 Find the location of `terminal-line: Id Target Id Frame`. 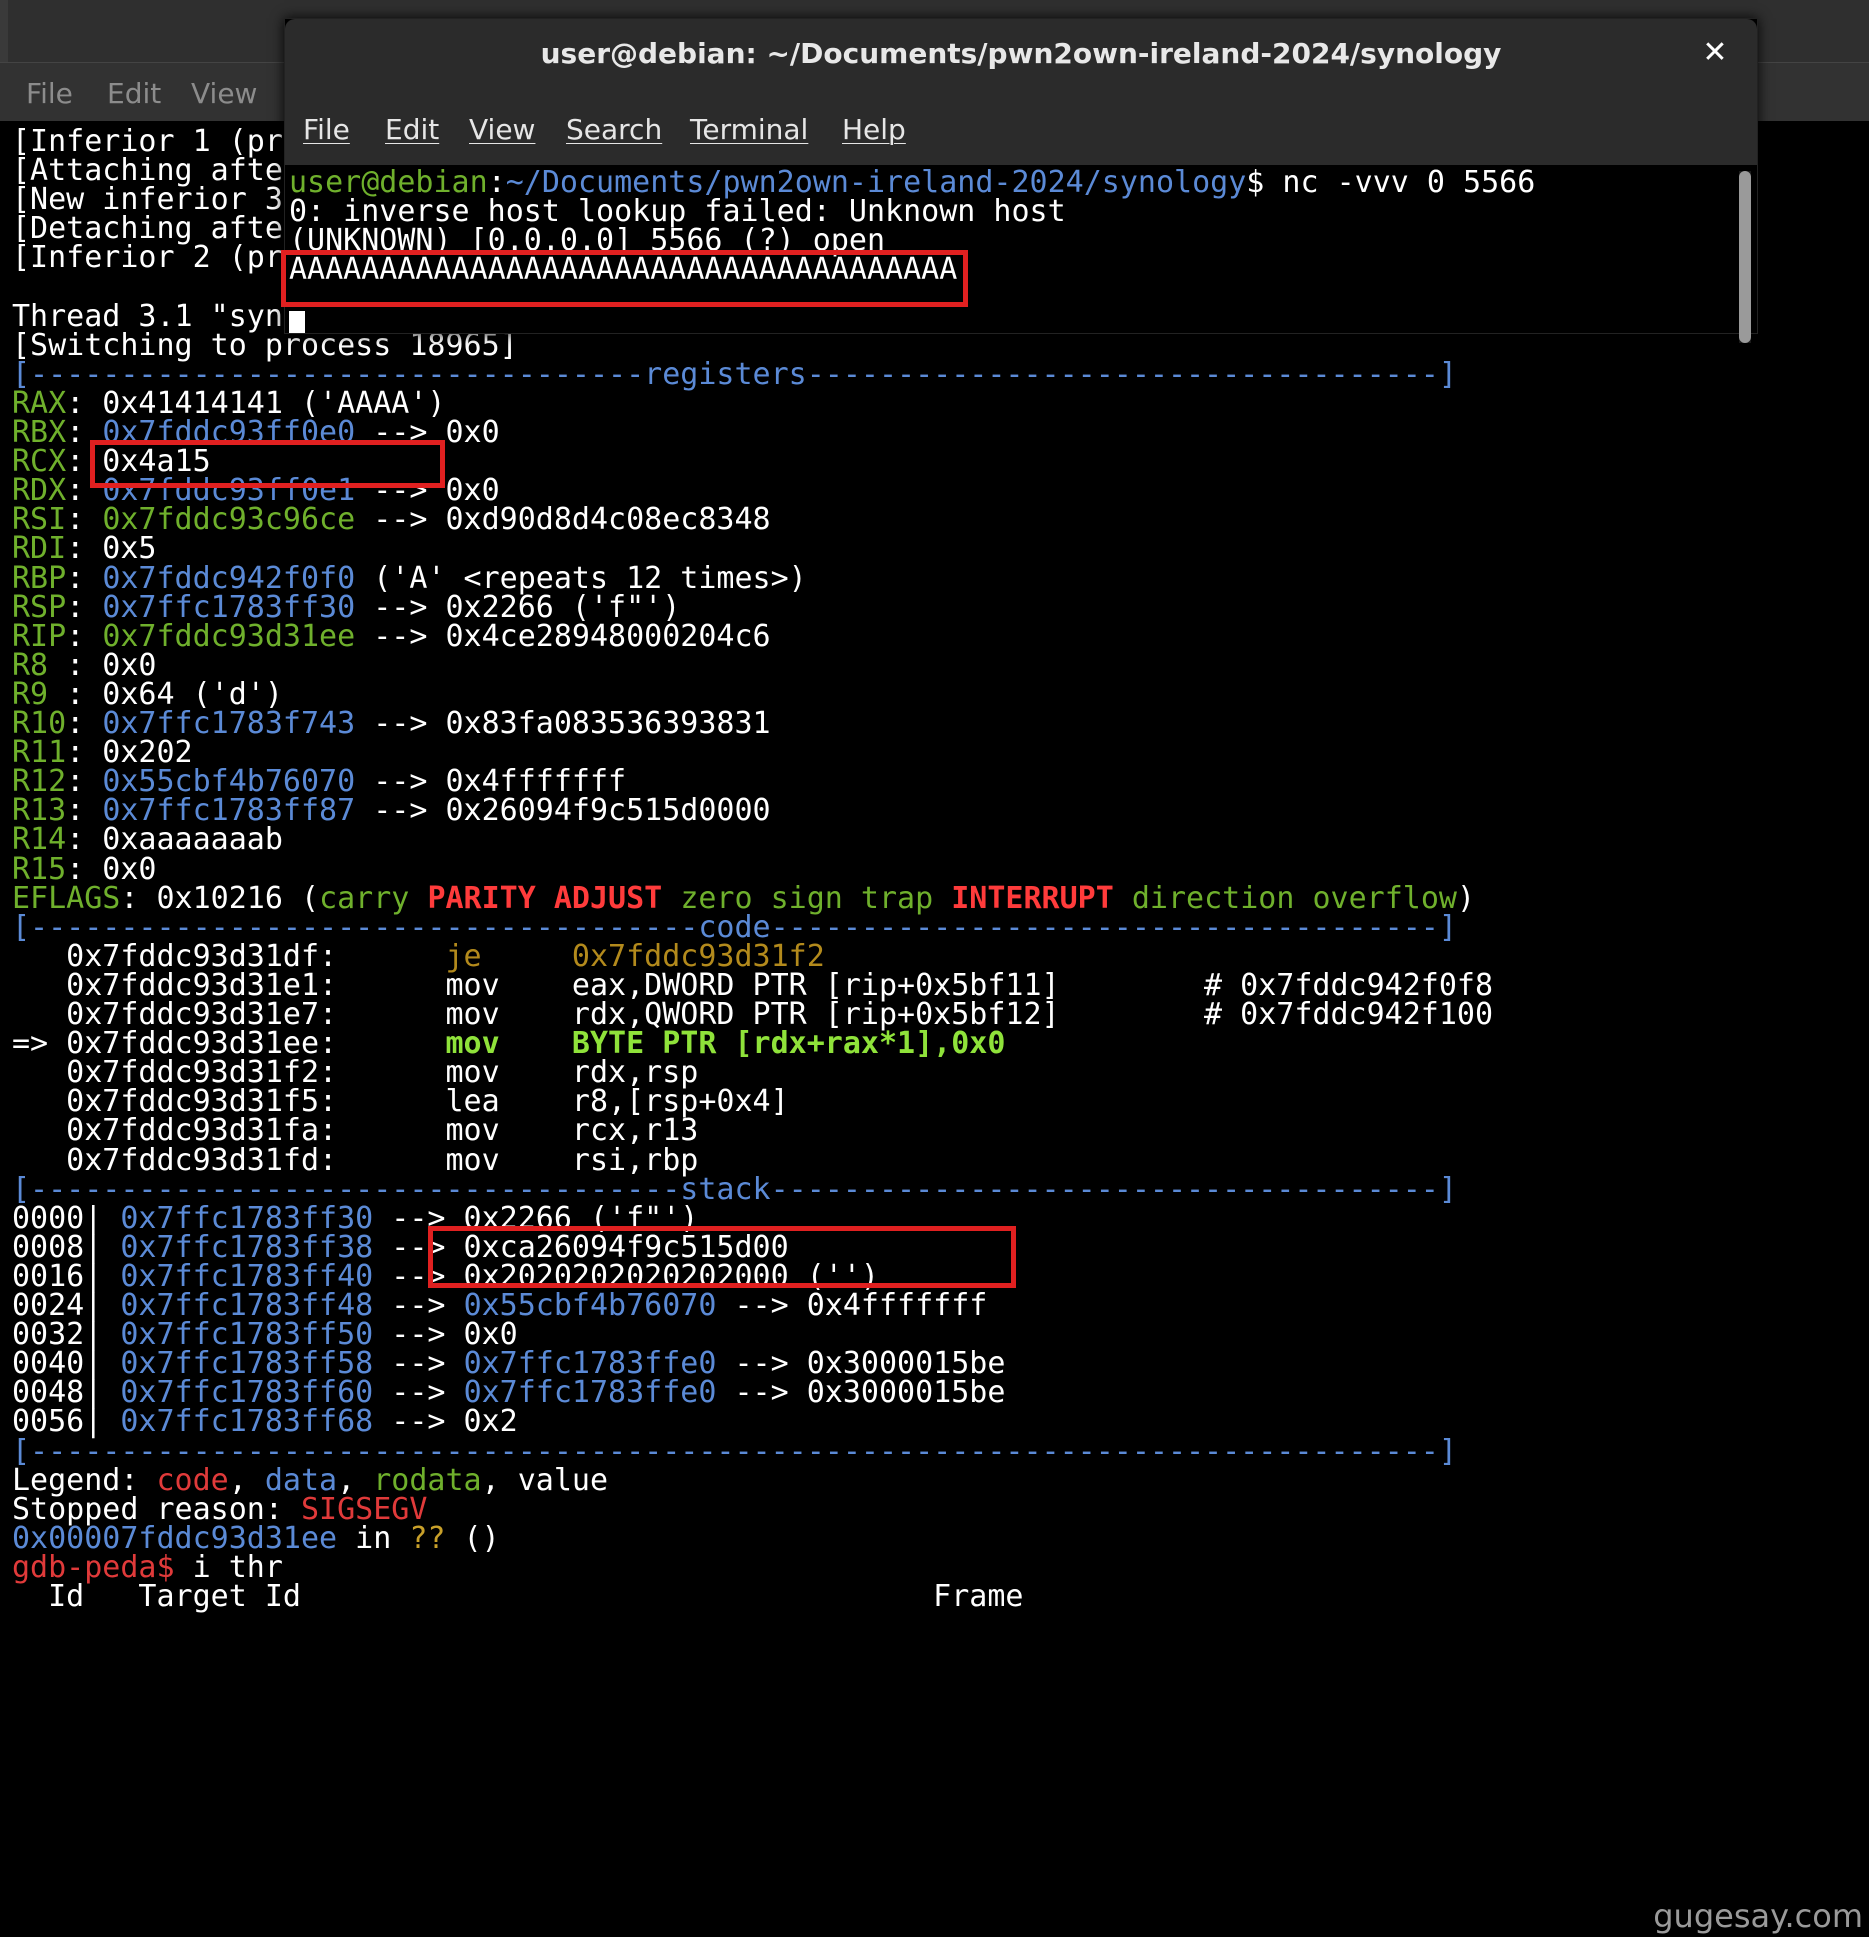

terminal-line: Id Target Id Frame is located at coordinates (517, 1597).